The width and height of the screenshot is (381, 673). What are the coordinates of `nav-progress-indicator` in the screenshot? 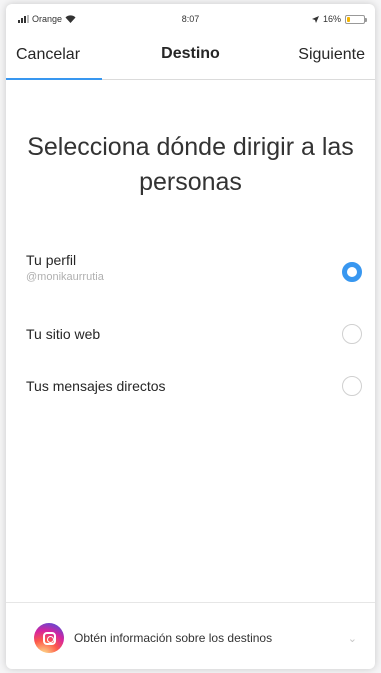 It's located at (54, 79).